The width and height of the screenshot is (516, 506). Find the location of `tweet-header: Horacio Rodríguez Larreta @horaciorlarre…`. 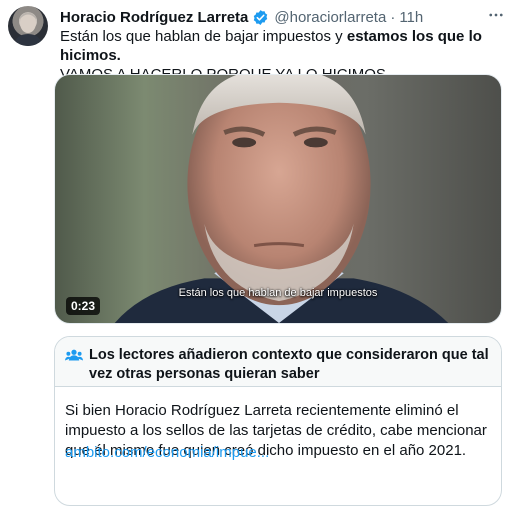

tweet-header: Horacio Rodríguez Larreta @horaciorlarre… is located at coordinates (284, 17).